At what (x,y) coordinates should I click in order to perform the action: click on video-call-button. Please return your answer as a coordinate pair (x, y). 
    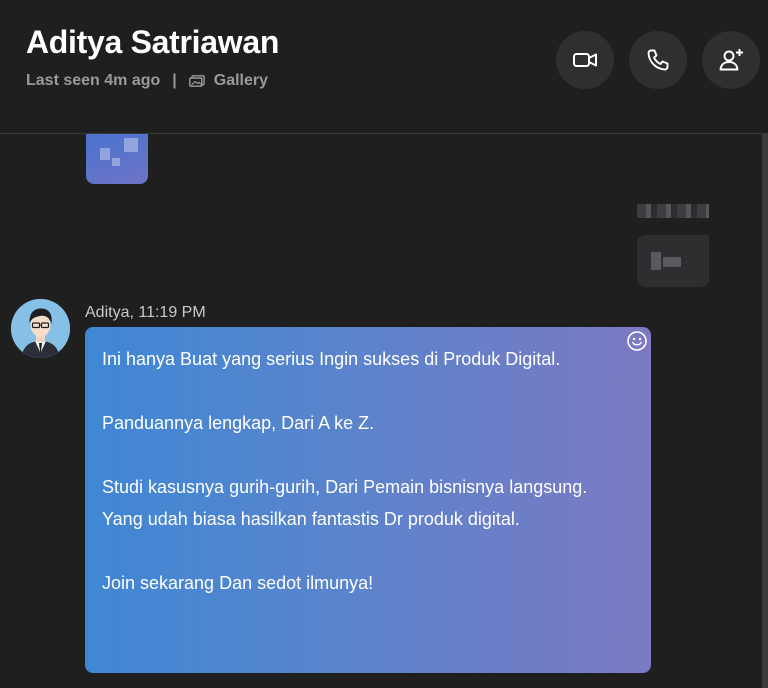
    Looking at the image, I should click on (585, 60).